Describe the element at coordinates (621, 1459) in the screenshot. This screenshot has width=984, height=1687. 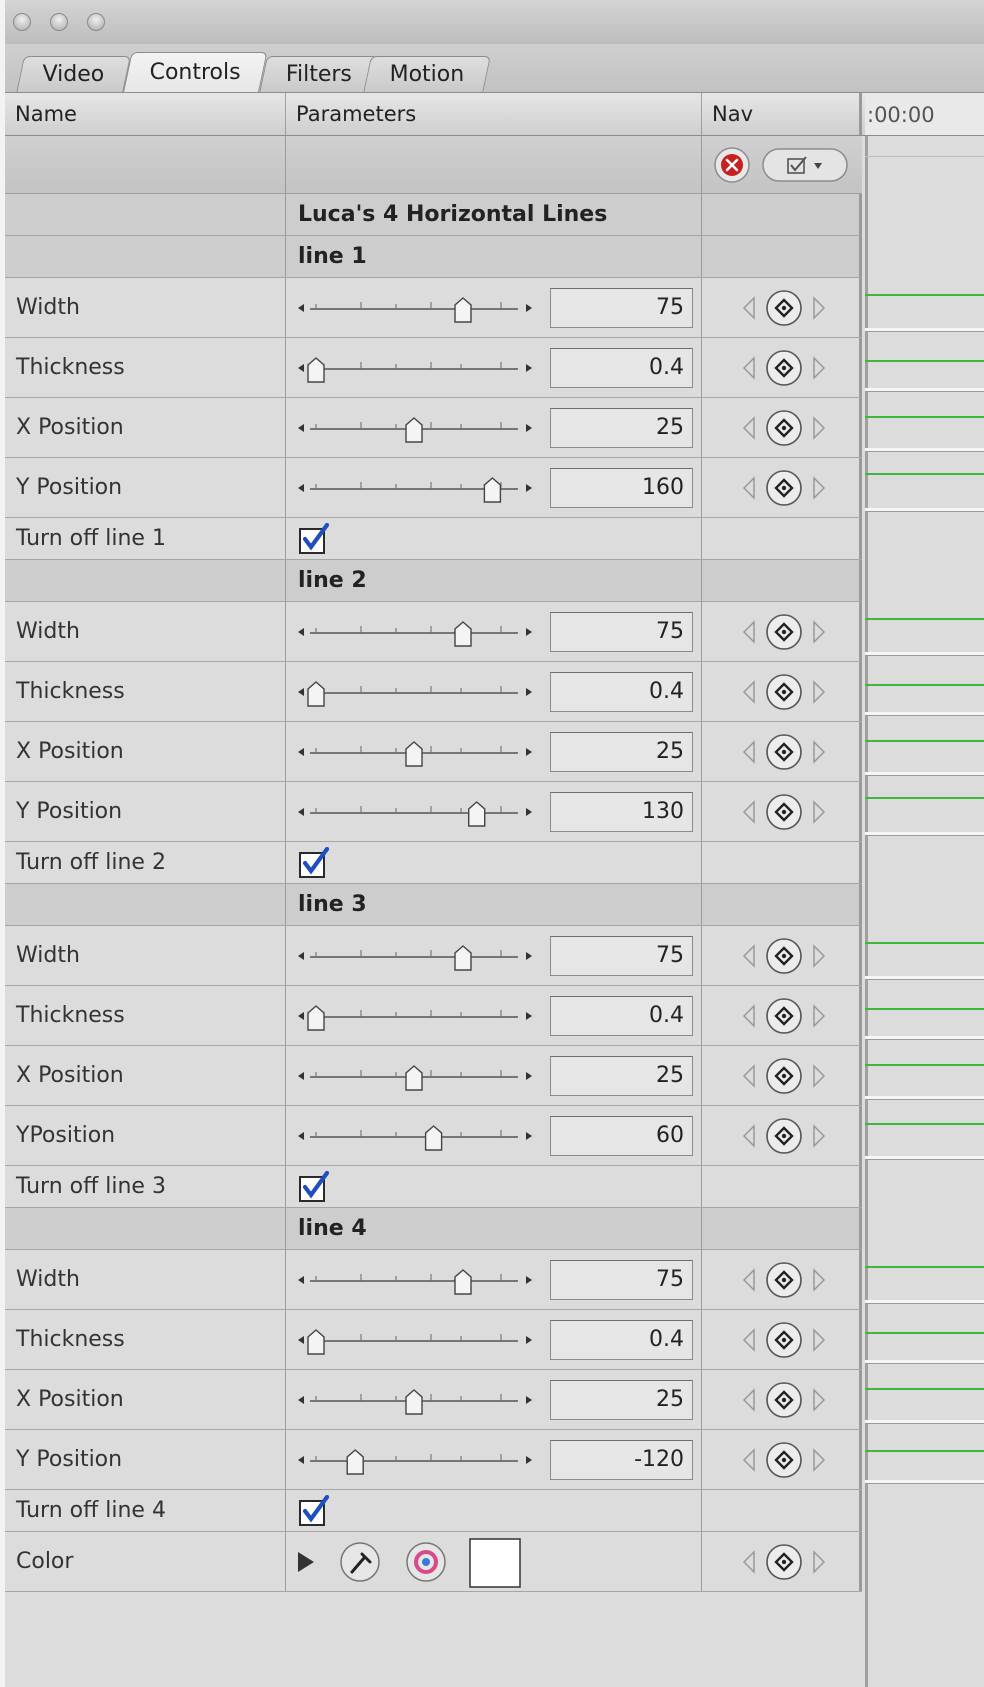
I see `value-field: -120` at that location.